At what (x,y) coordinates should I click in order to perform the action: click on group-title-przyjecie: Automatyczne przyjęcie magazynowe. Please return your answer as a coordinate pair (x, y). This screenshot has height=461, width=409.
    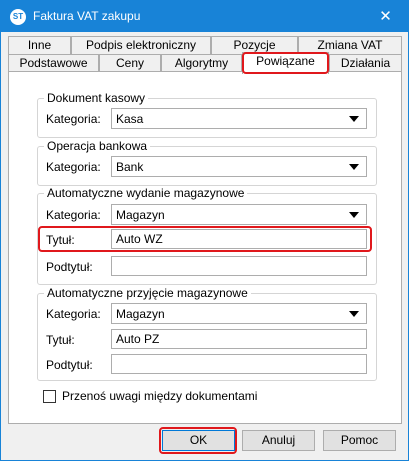
    Looking at the image, I should click on (147, 293).